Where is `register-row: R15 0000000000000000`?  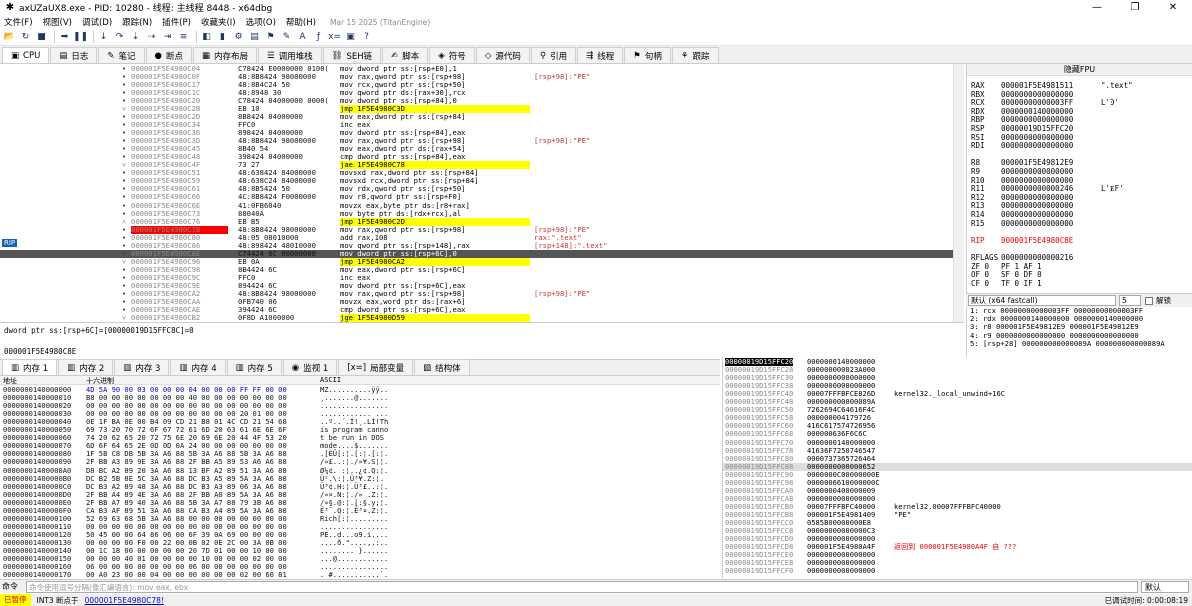 register-row: R15 0000000000000000 is located at coordinates (1036, 224).